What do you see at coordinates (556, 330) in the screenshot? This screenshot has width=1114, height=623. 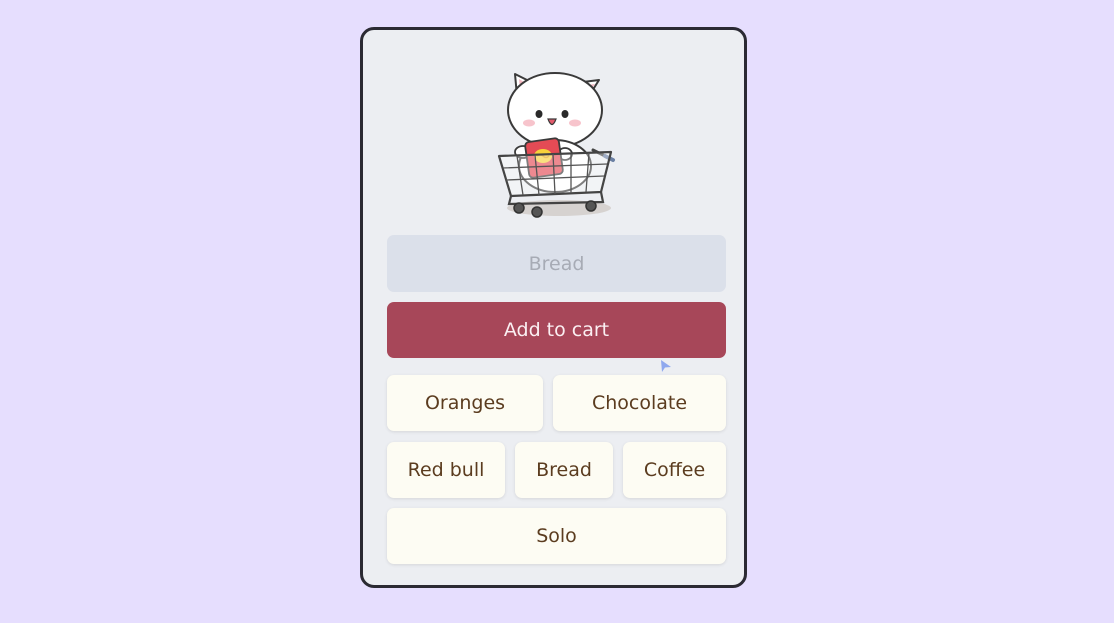 I see `add-to-cart-button: Add to cart` at bounding box center [556, 330].